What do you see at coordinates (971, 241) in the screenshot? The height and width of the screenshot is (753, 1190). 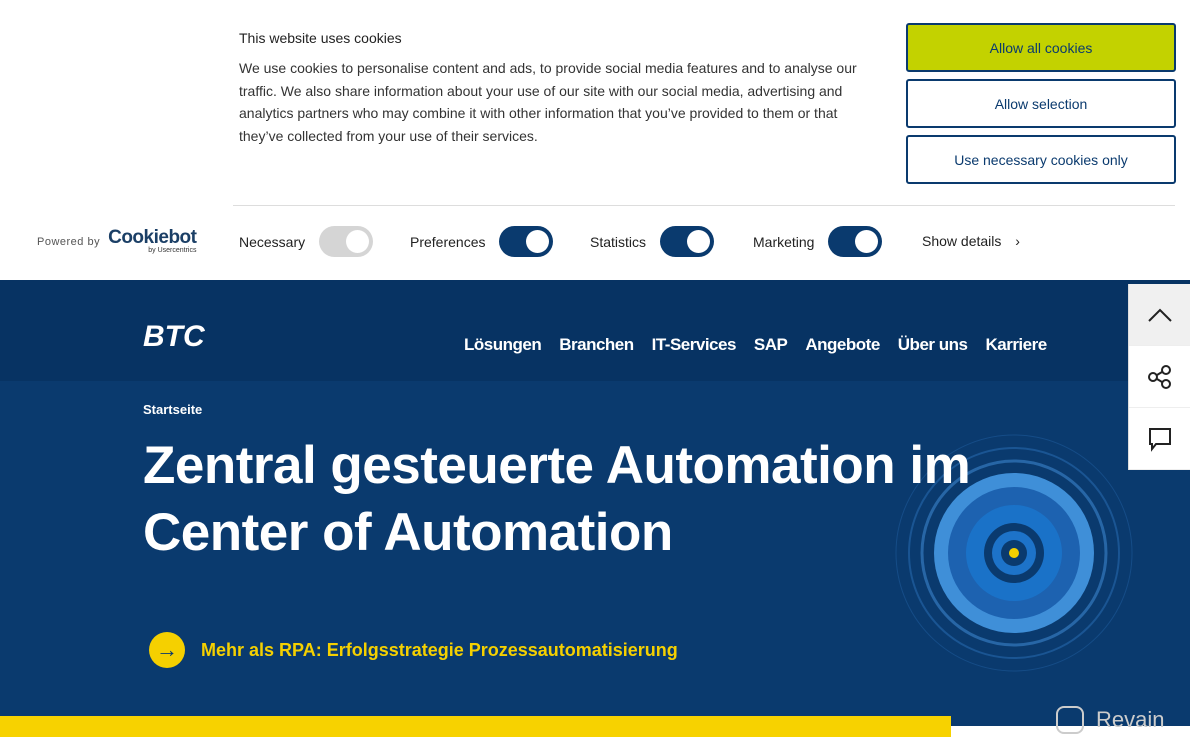 I see `show-details-link: Show details ›` at bounding box center [971, 241].